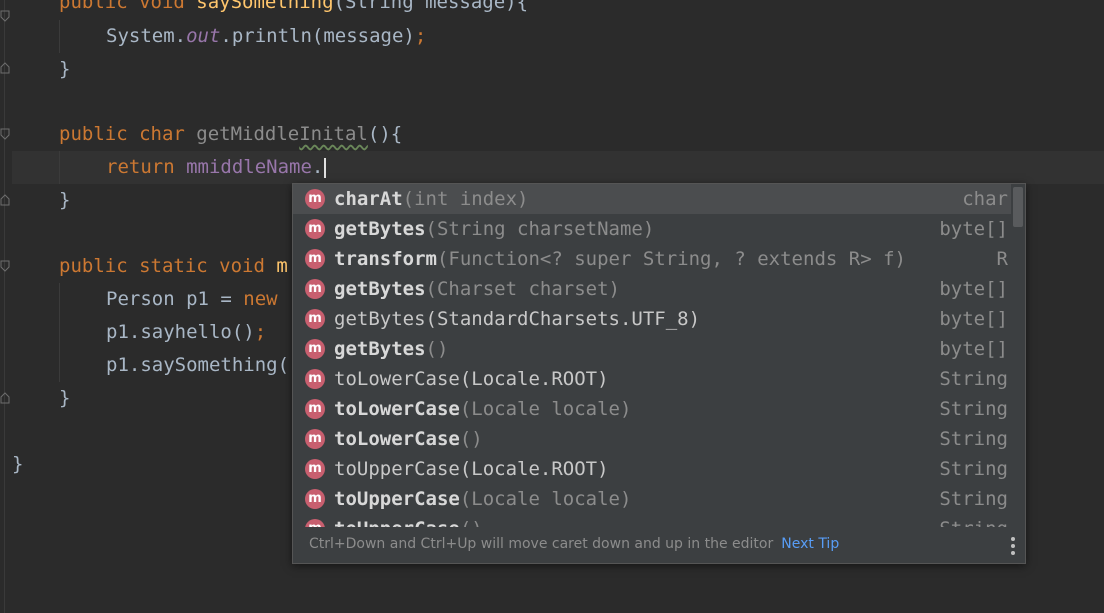 The width and height of the screenshot is (1104, 613). I want to click on completion-signature: toUpperCase(Locale locale), so click(482, 499).